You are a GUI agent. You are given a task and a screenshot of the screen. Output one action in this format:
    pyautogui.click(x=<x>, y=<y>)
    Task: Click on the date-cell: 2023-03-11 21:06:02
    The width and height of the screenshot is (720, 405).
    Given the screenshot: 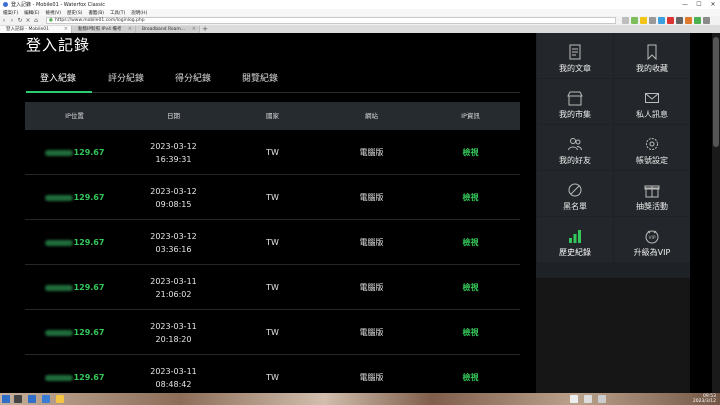 What is the action you would take?
    pyautogui.click(x=173, y=287)
    